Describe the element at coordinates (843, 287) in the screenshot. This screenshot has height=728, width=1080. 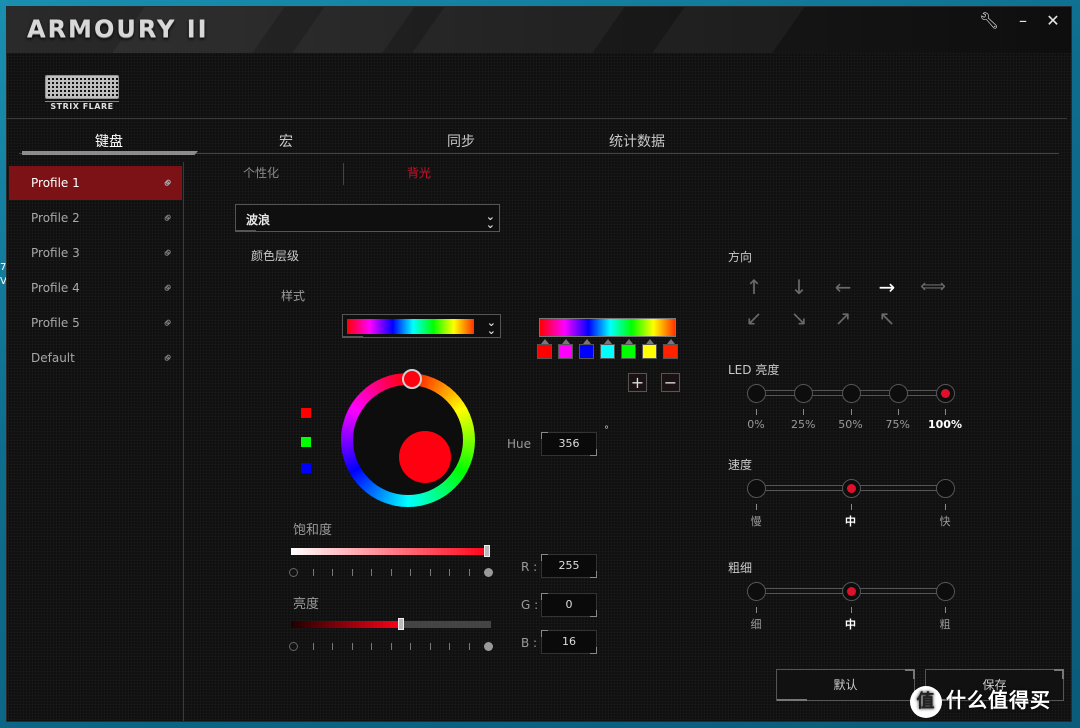
I see `direction-left-icon: ←` at that location.